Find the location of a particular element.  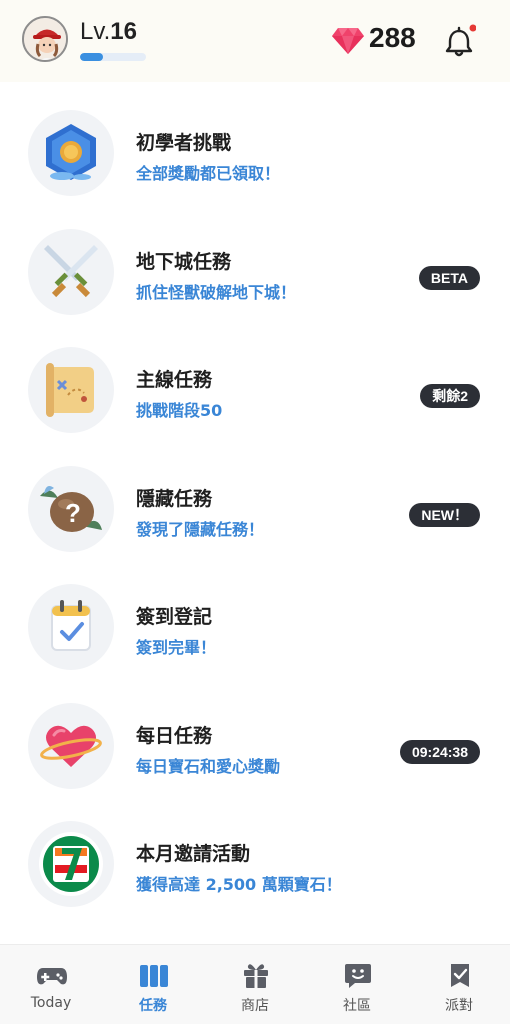

task-subtitle: 挑戰階段50 is located at coordinates (179, 410).